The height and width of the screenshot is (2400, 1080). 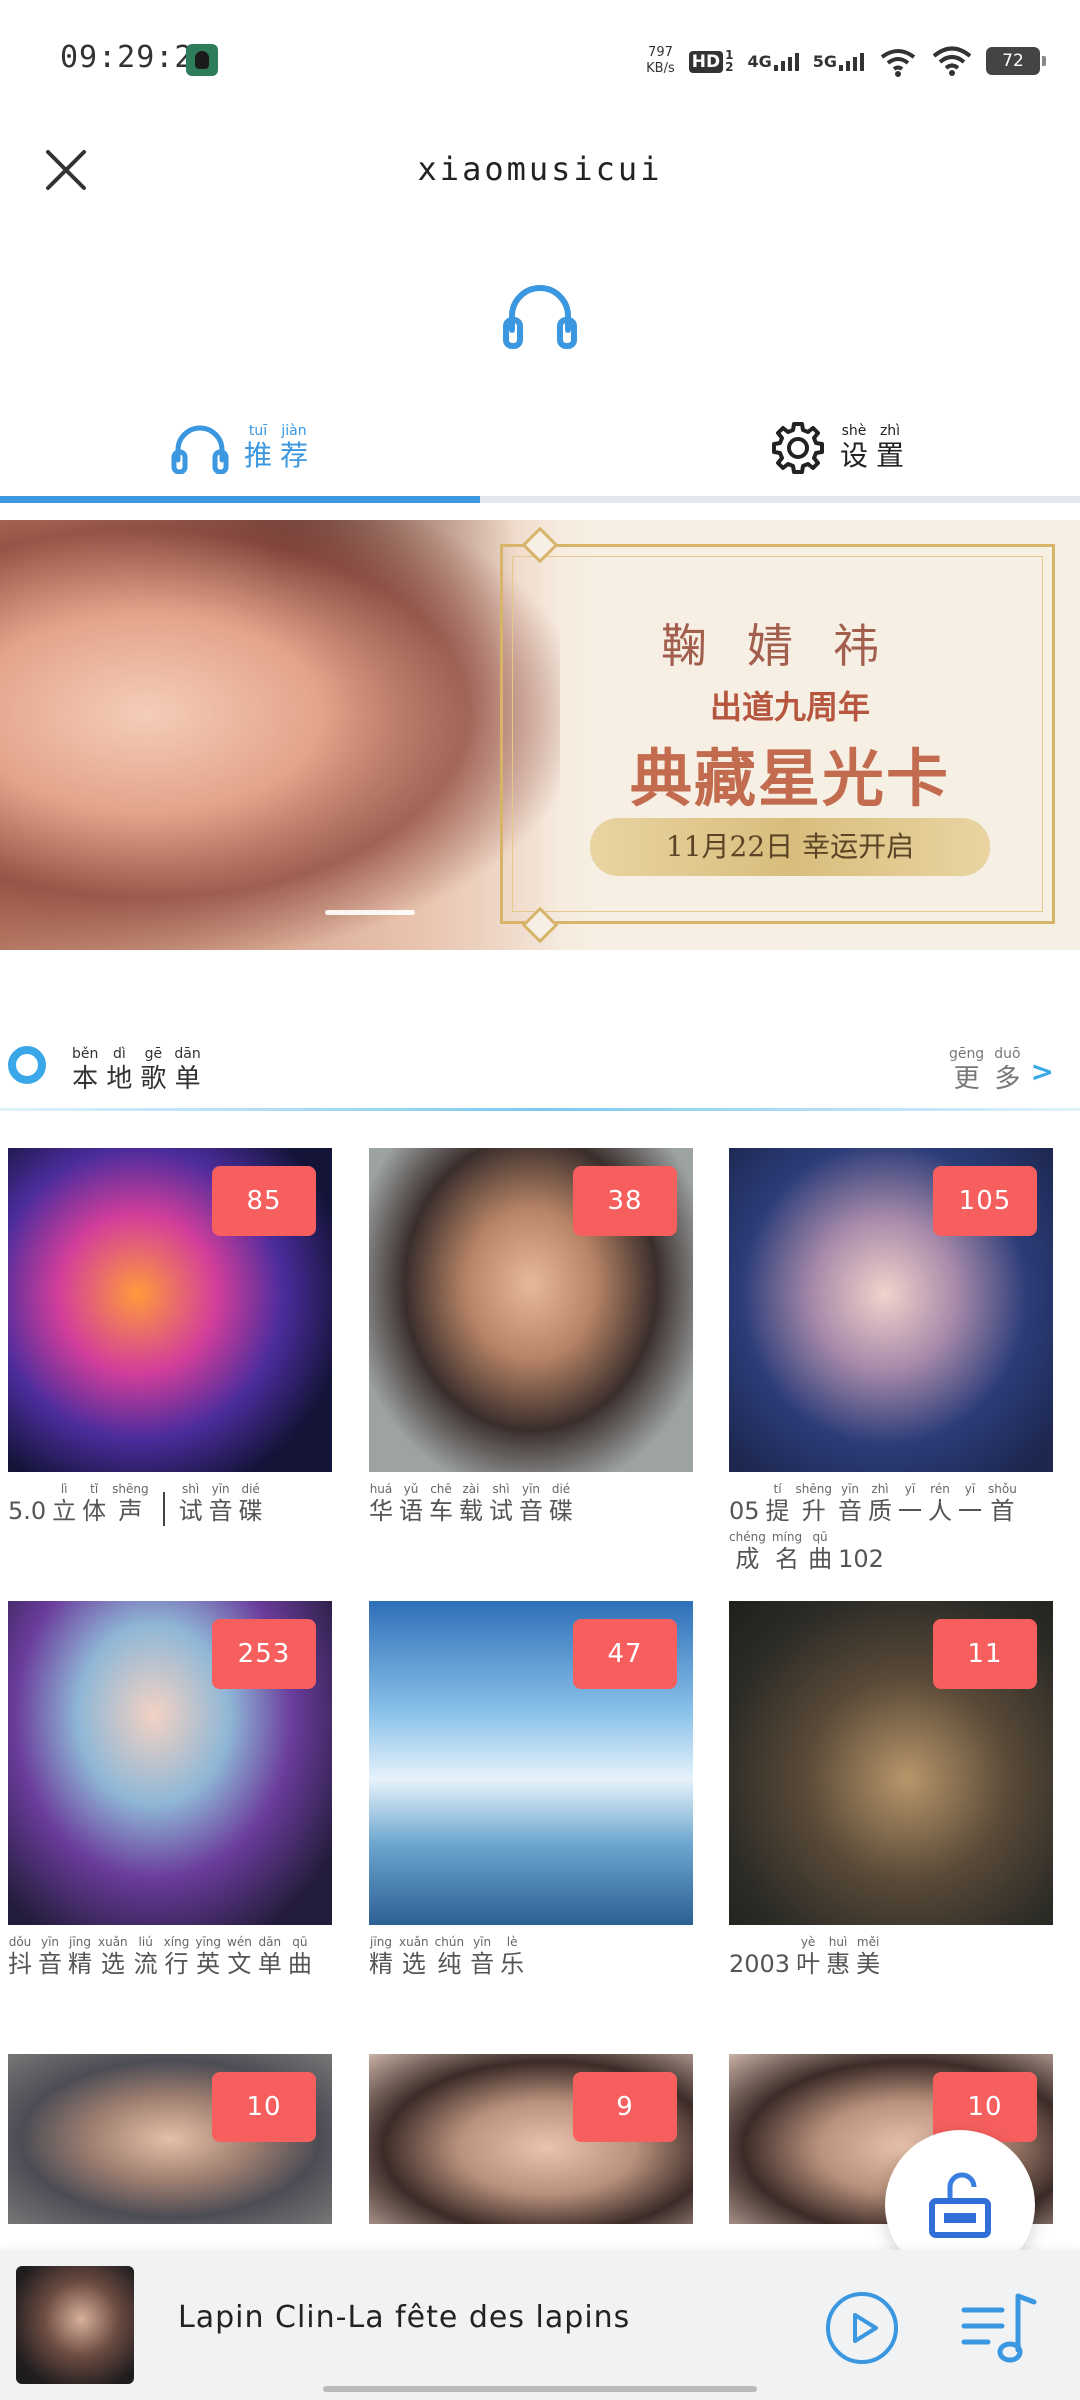 I want to click on song-count-badge: 253, so click(x=264, y=1654).